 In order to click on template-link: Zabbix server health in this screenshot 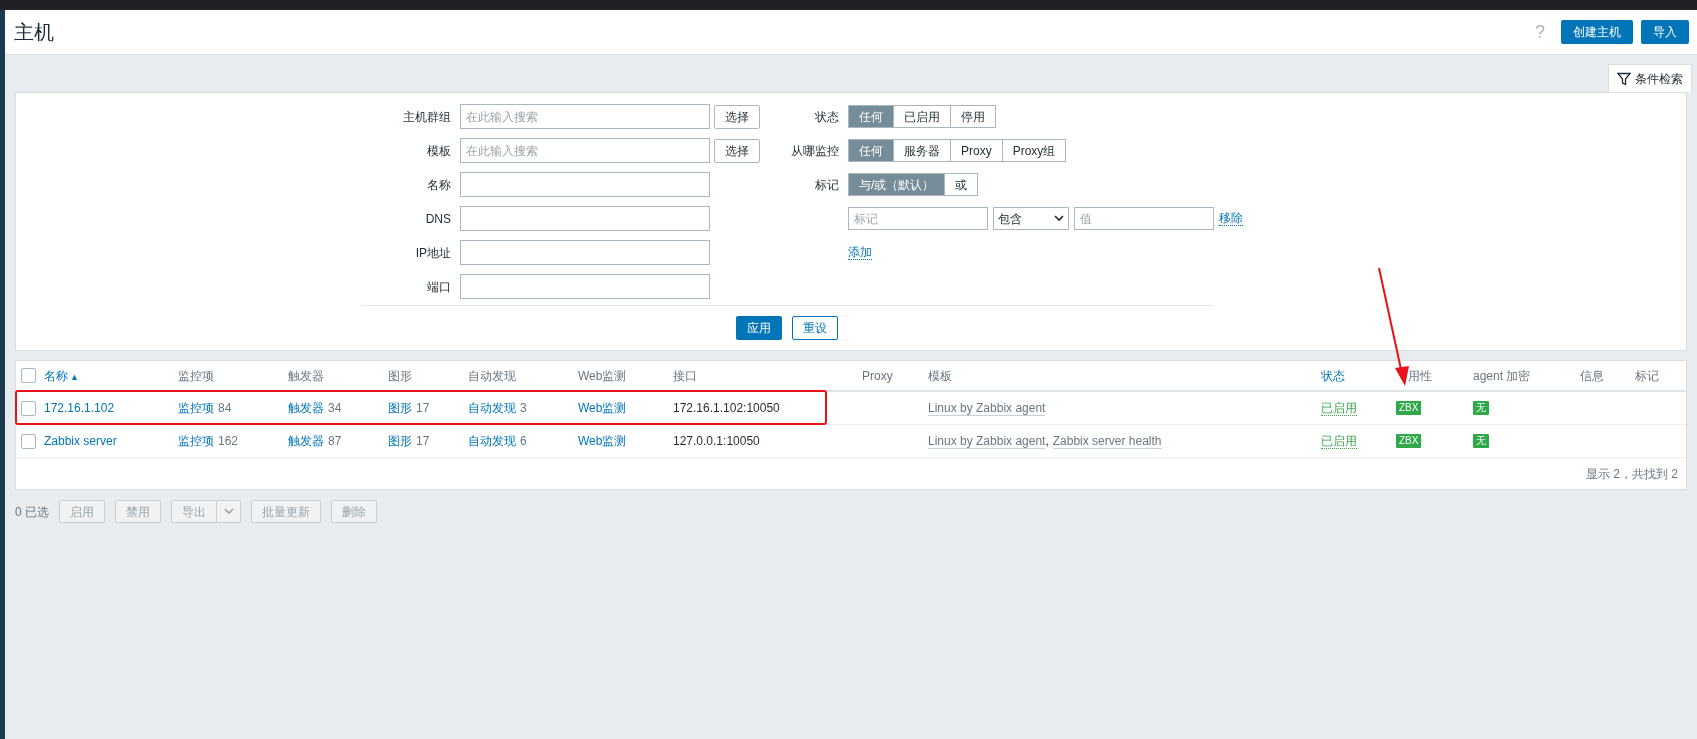, I will do `click(1107, 441)`.